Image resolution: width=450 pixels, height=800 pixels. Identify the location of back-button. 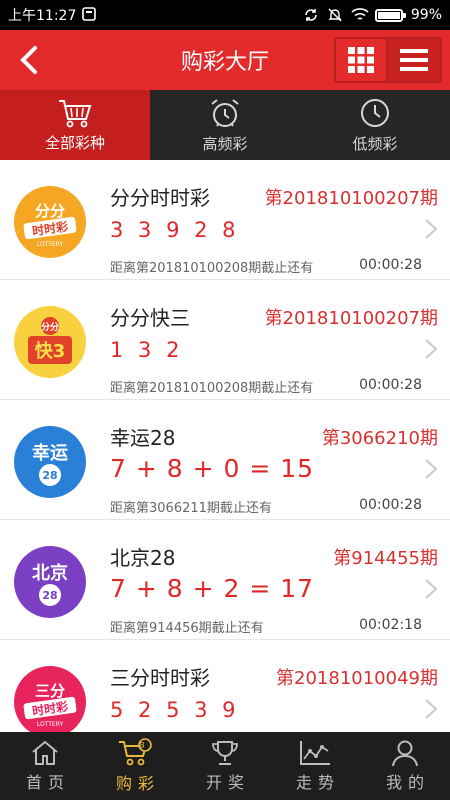
(29, 60).